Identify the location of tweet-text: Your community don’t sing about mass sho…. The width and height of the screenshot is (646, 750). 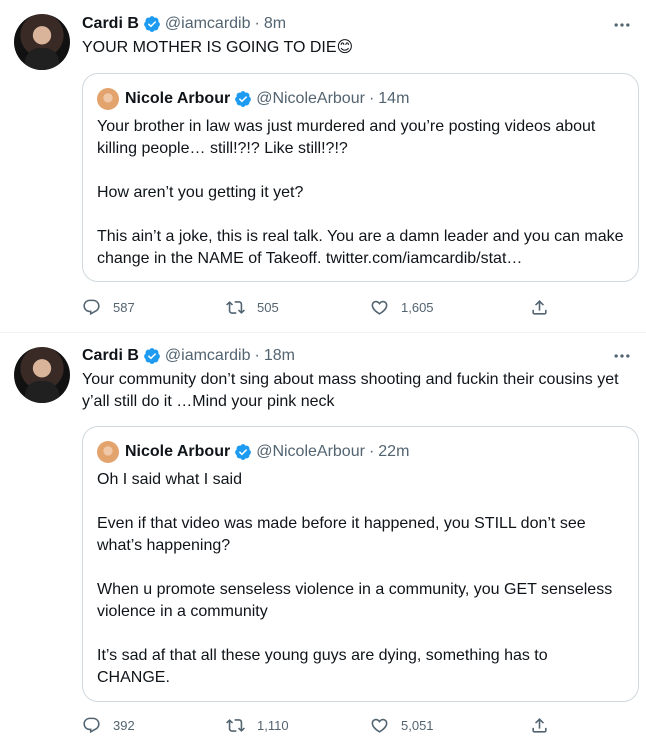
(353, 390).